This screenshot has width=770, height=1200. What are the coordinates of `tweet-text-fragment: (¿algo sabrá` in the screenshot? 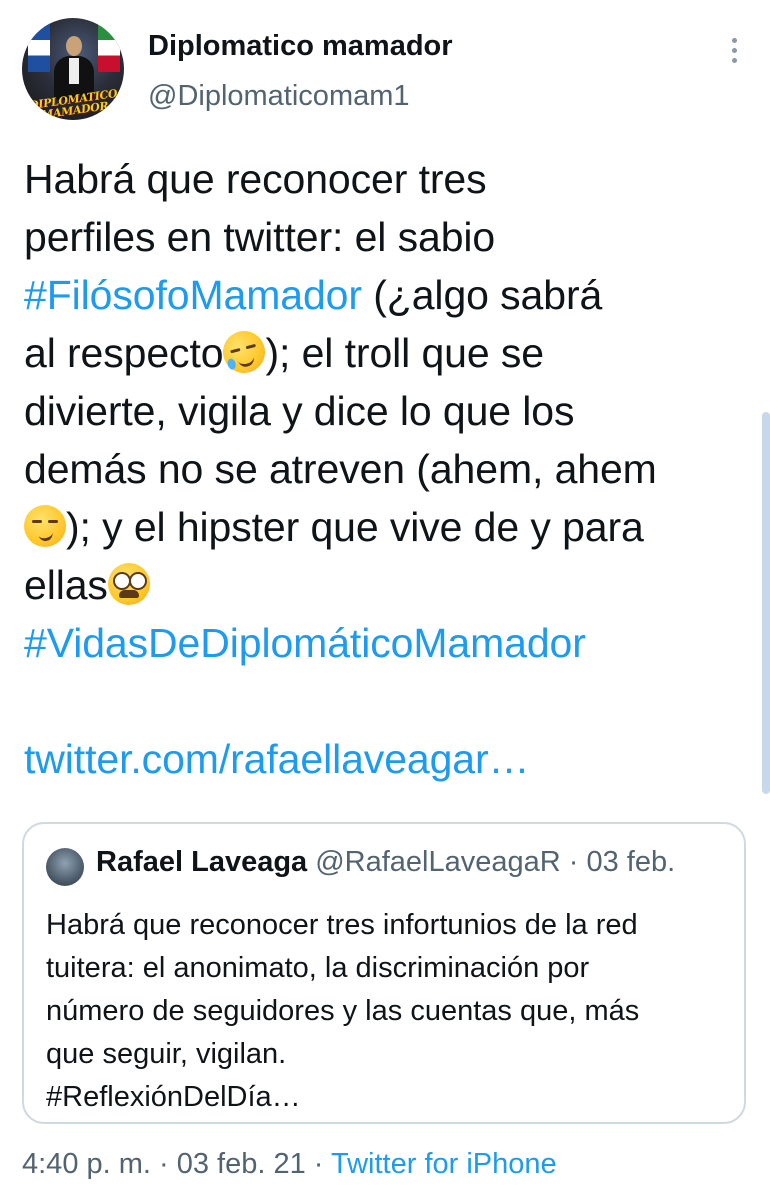 It's located at (482, 295).